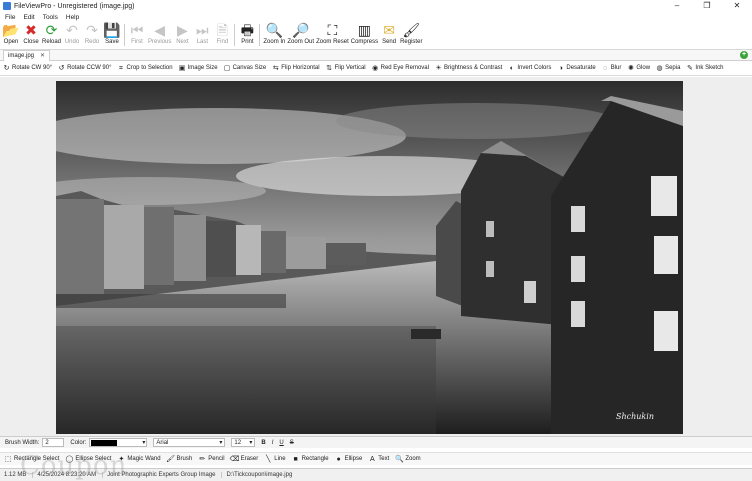 The width and height of the screenshot is (752, 481). What do you see at coordinates (245, 68) in the screenshot?
I see `image-tool-canvas-size: ▢ Canvas Size` at bounding box center [245, 68].